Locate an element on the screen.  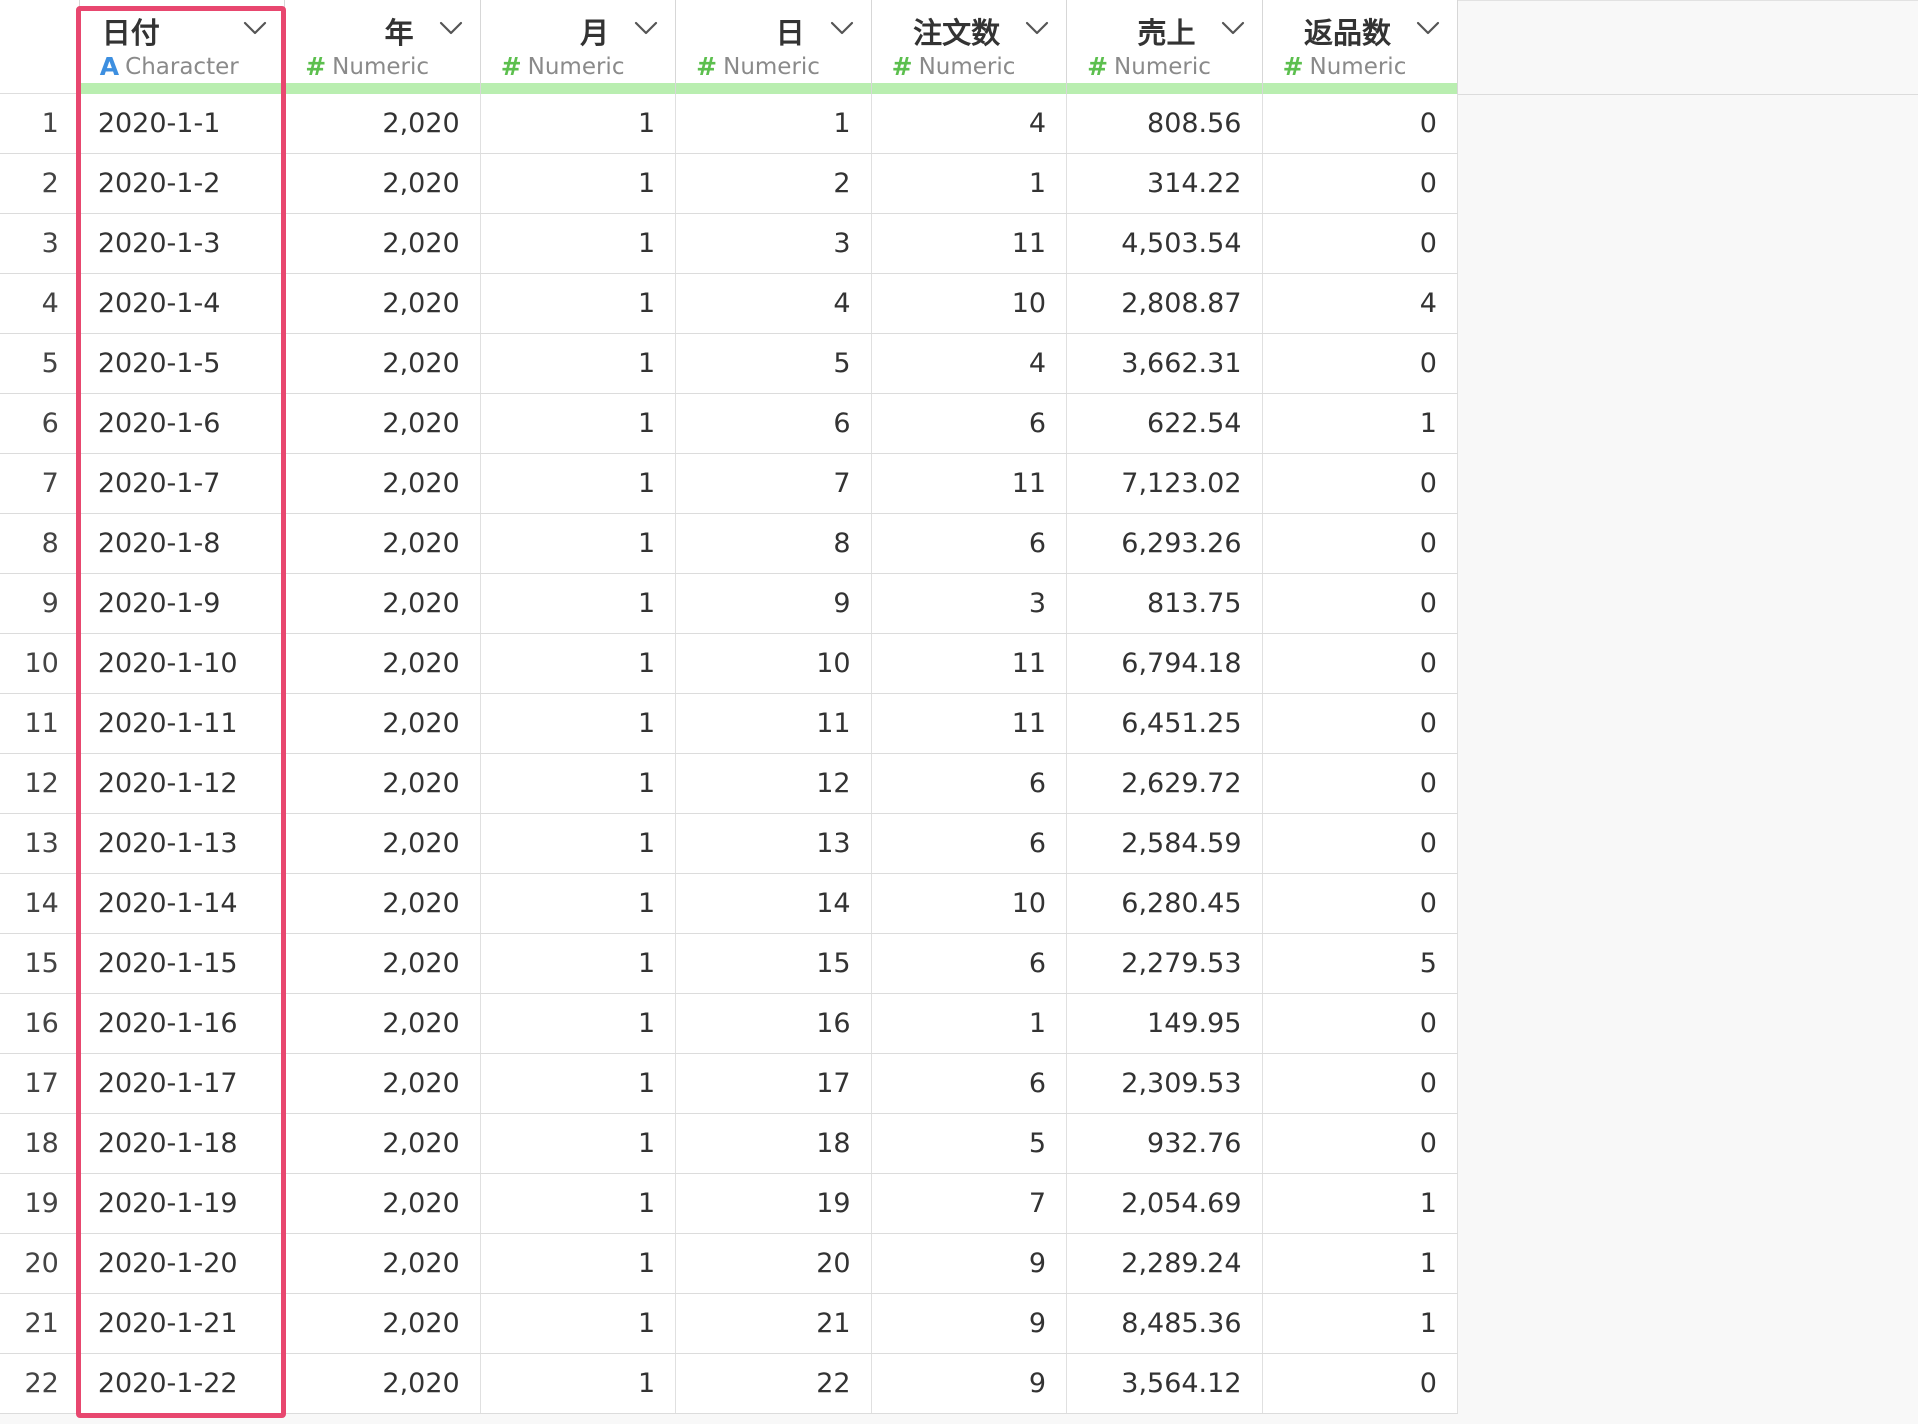
table-row: 21 2020-1-21 2,020 1 21 9 8,485.36 1 is located at coordinates (729, 1324).